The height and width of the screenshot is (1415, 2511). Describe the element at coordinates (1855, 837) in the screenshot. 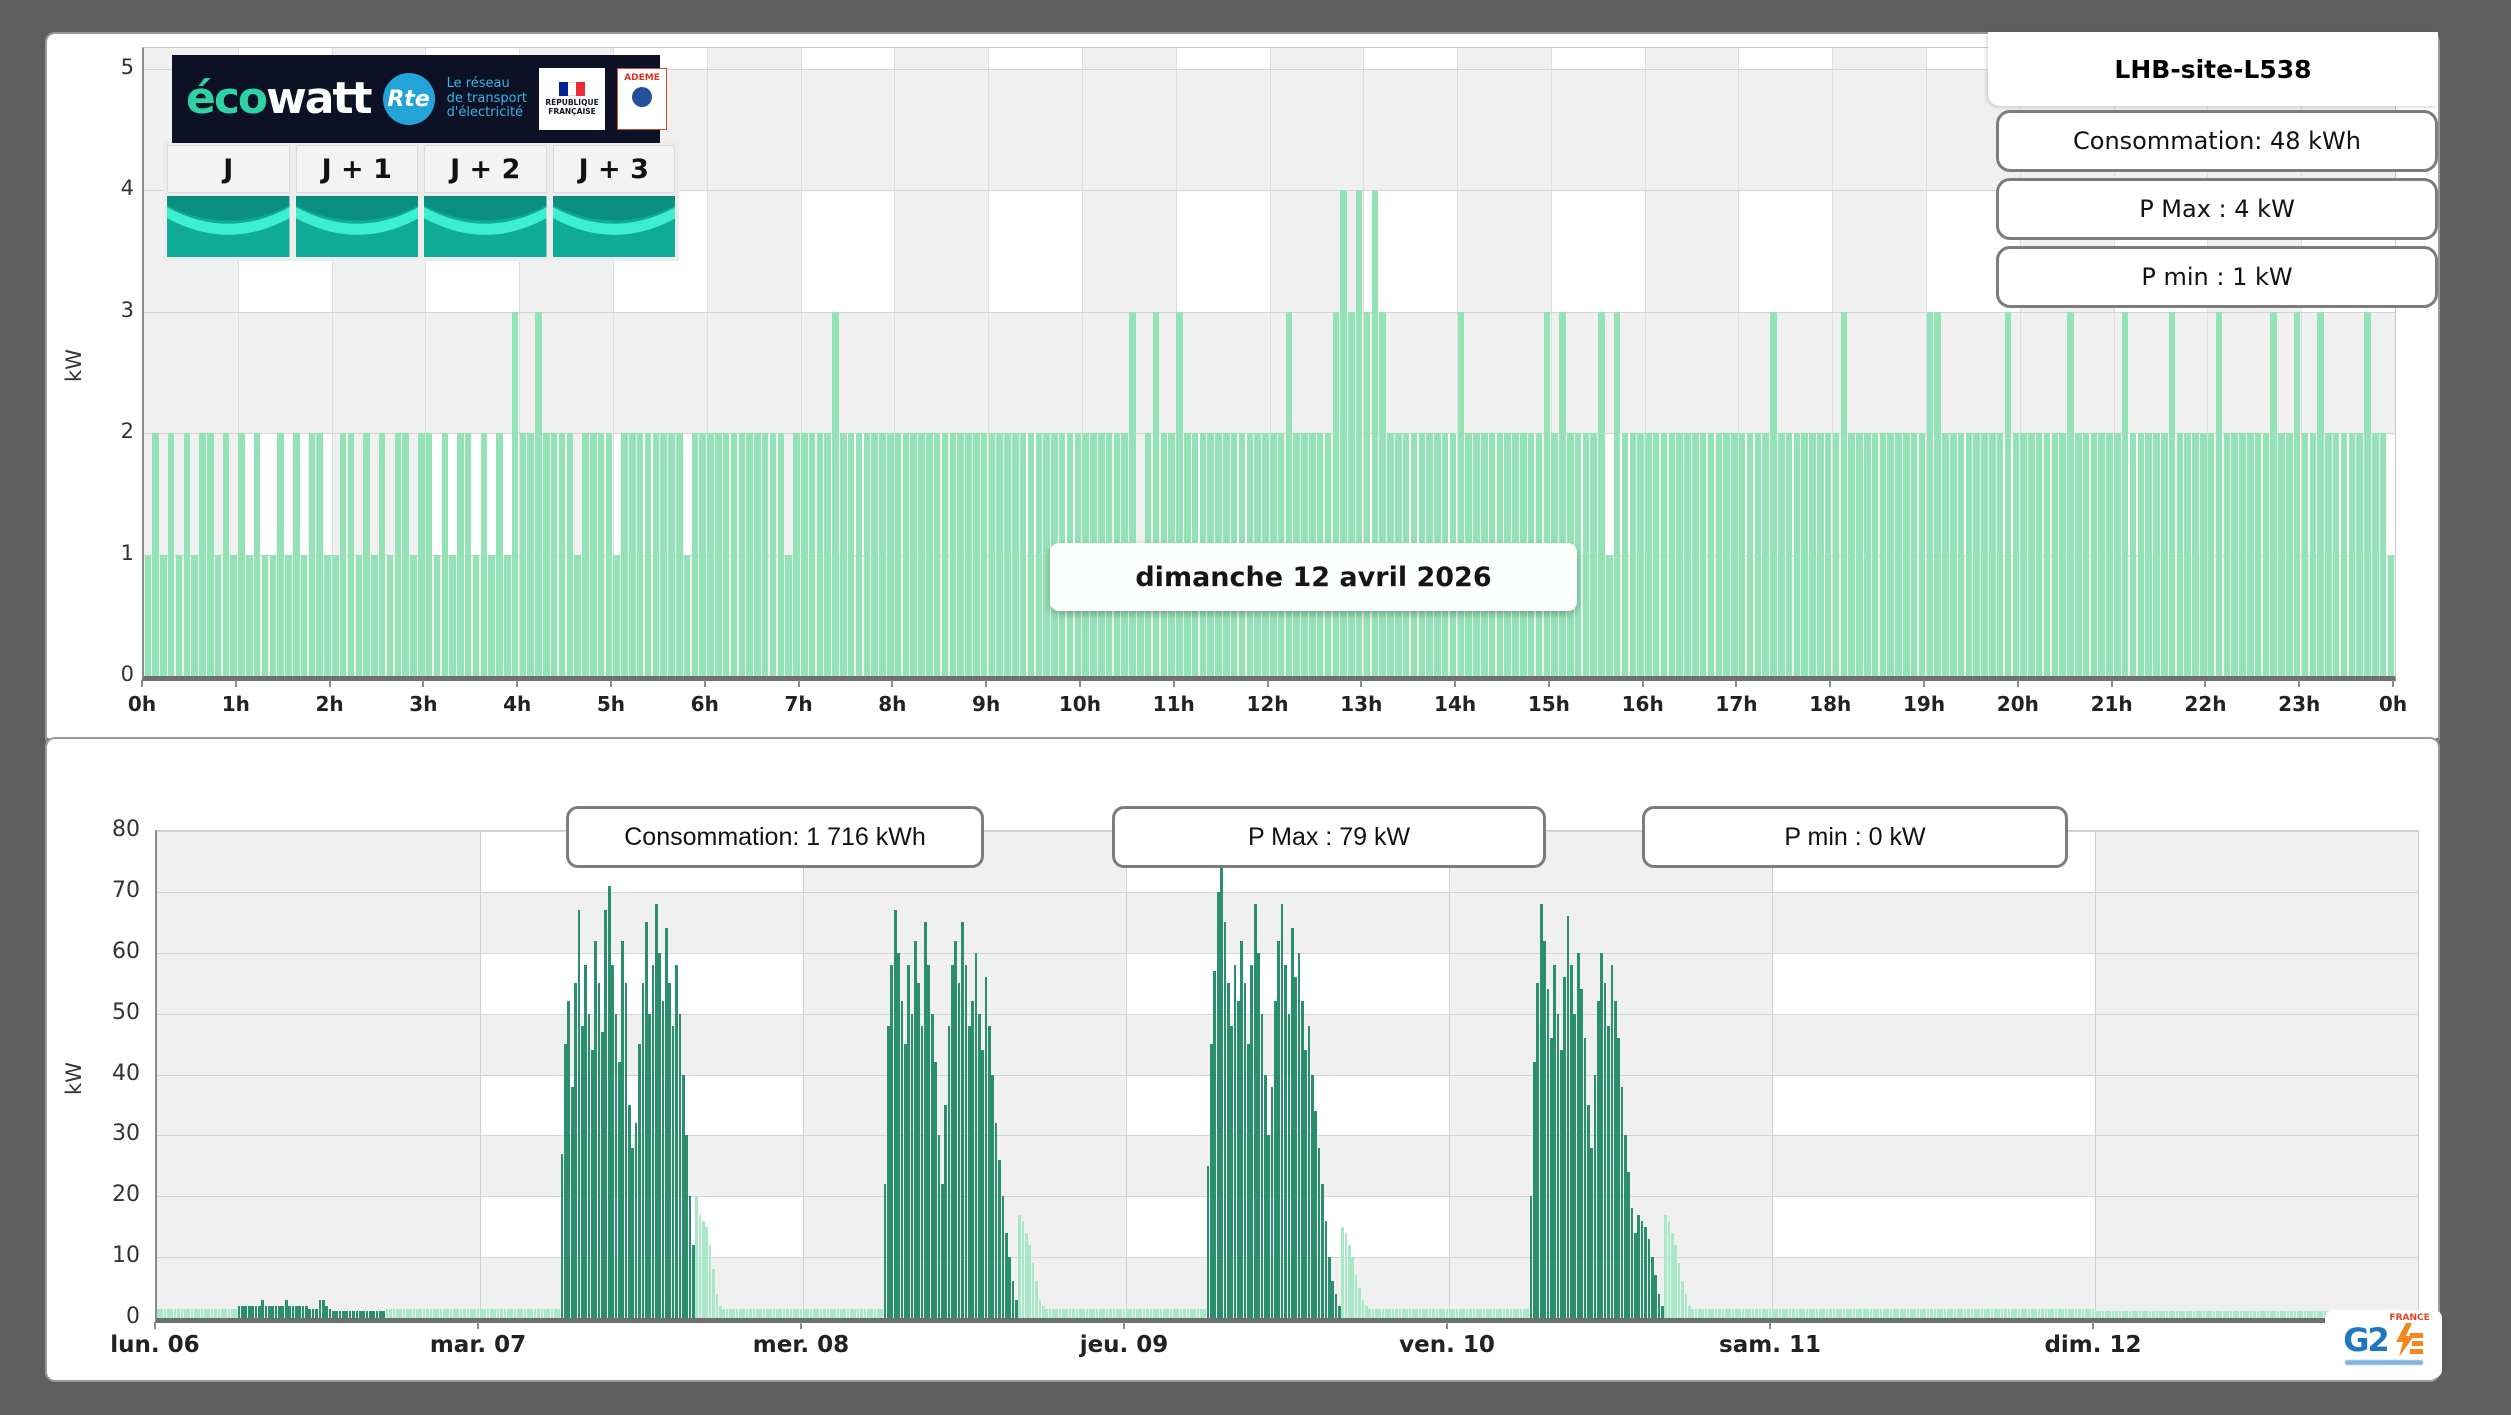

I see `weekly-pmin-stat: P min : 0 kW` at that location.